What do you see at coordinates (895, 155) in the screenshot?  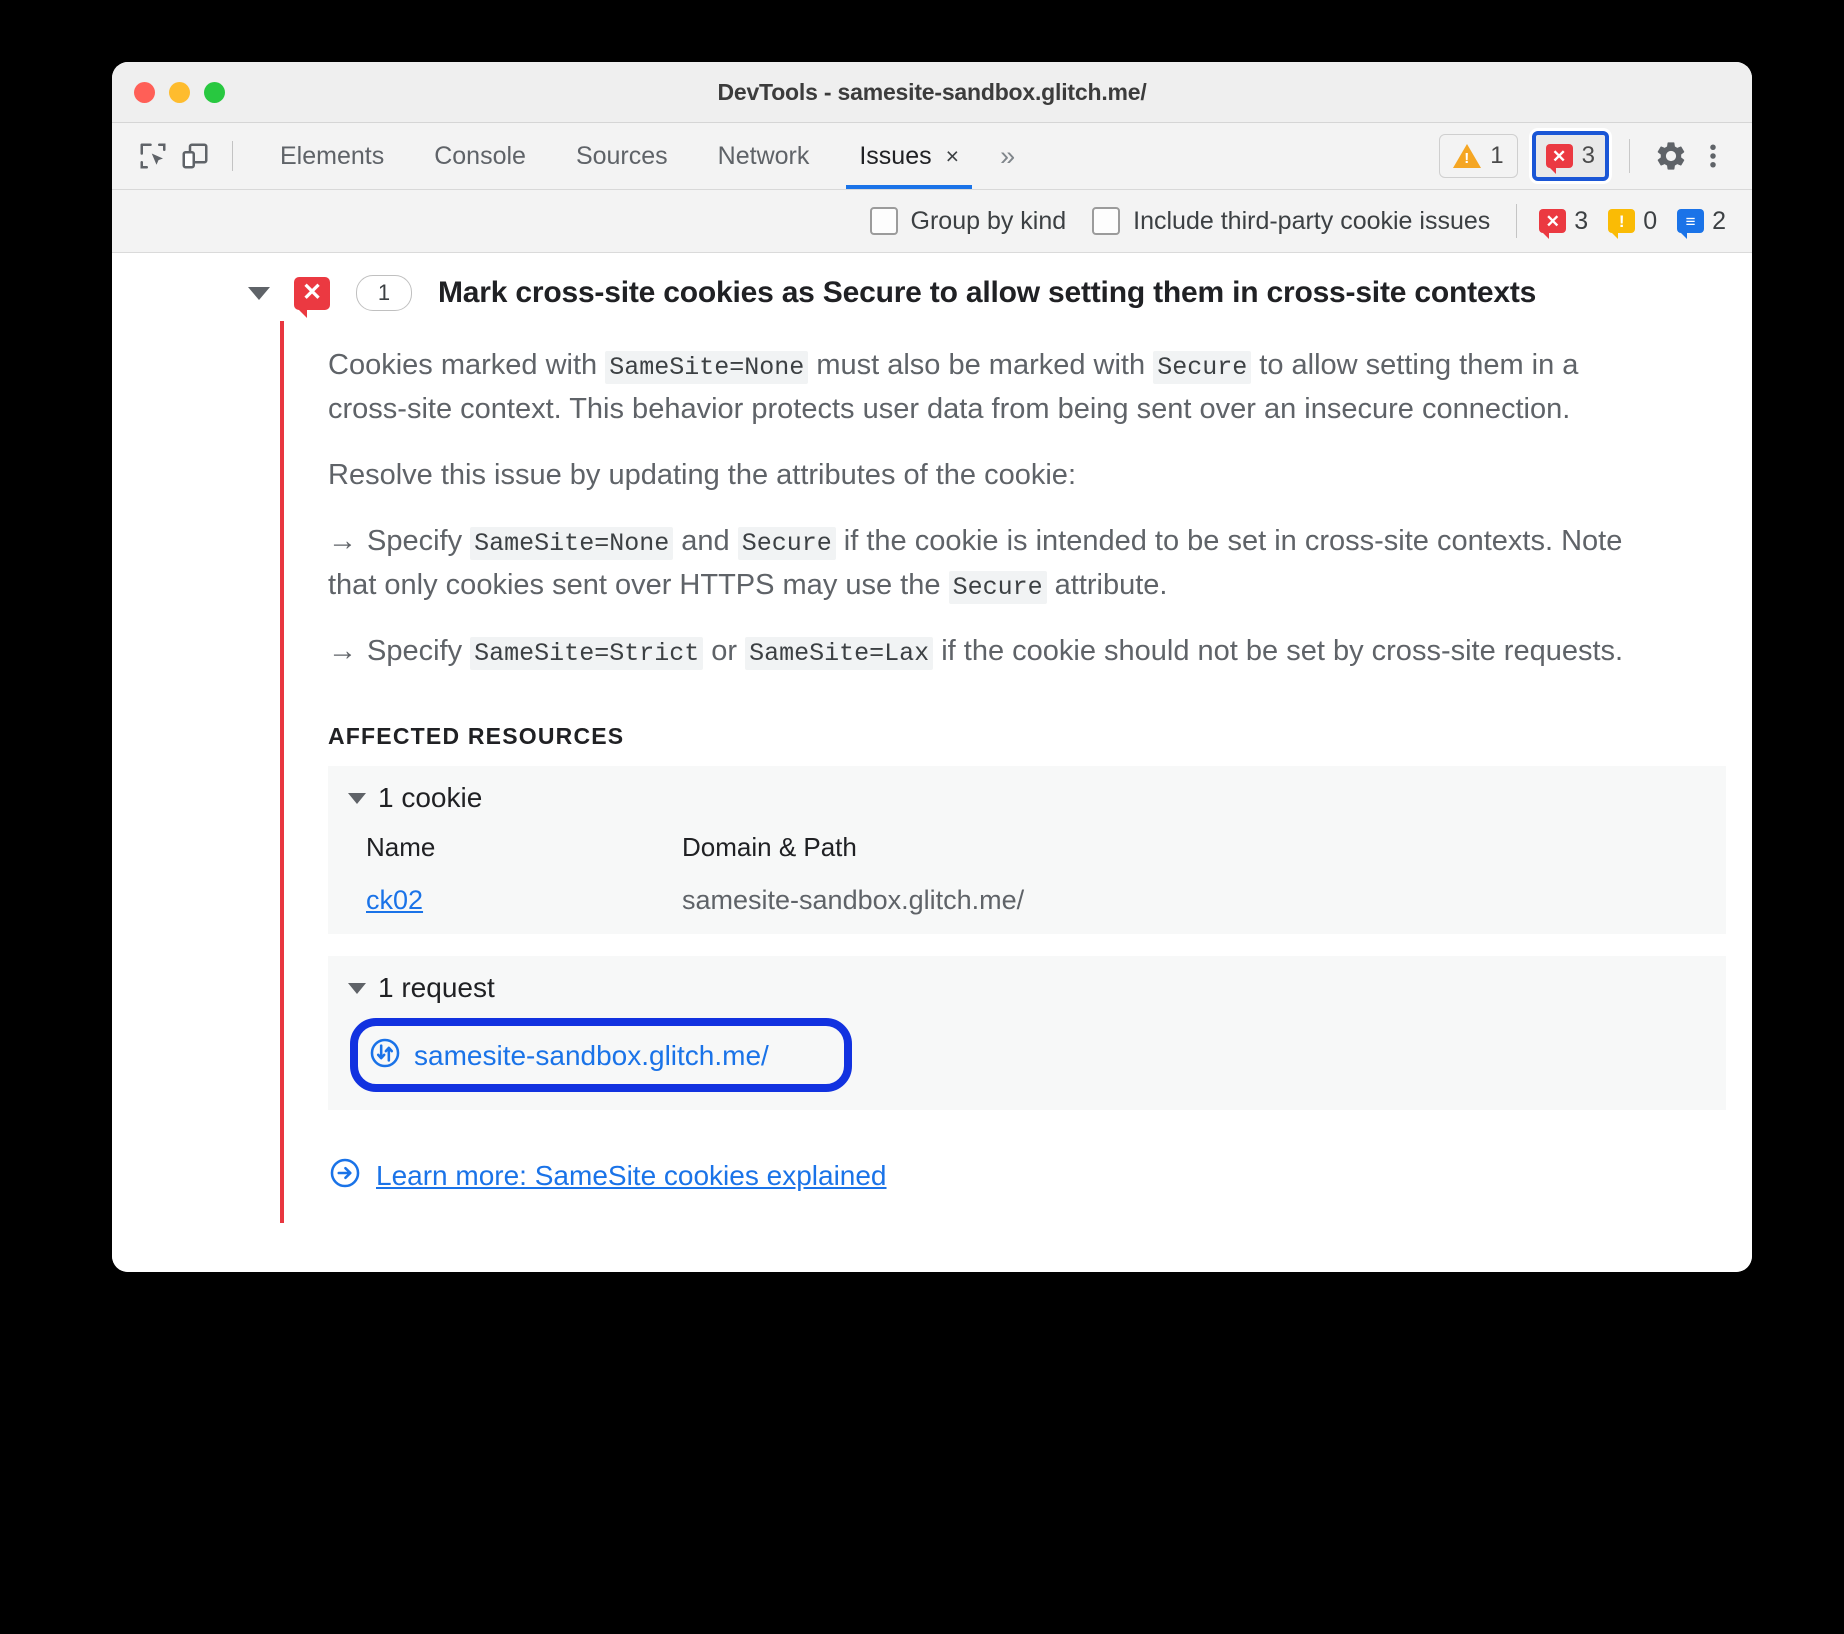 I see `tab-issues-label: Issues` at bounding box center [895, 155].